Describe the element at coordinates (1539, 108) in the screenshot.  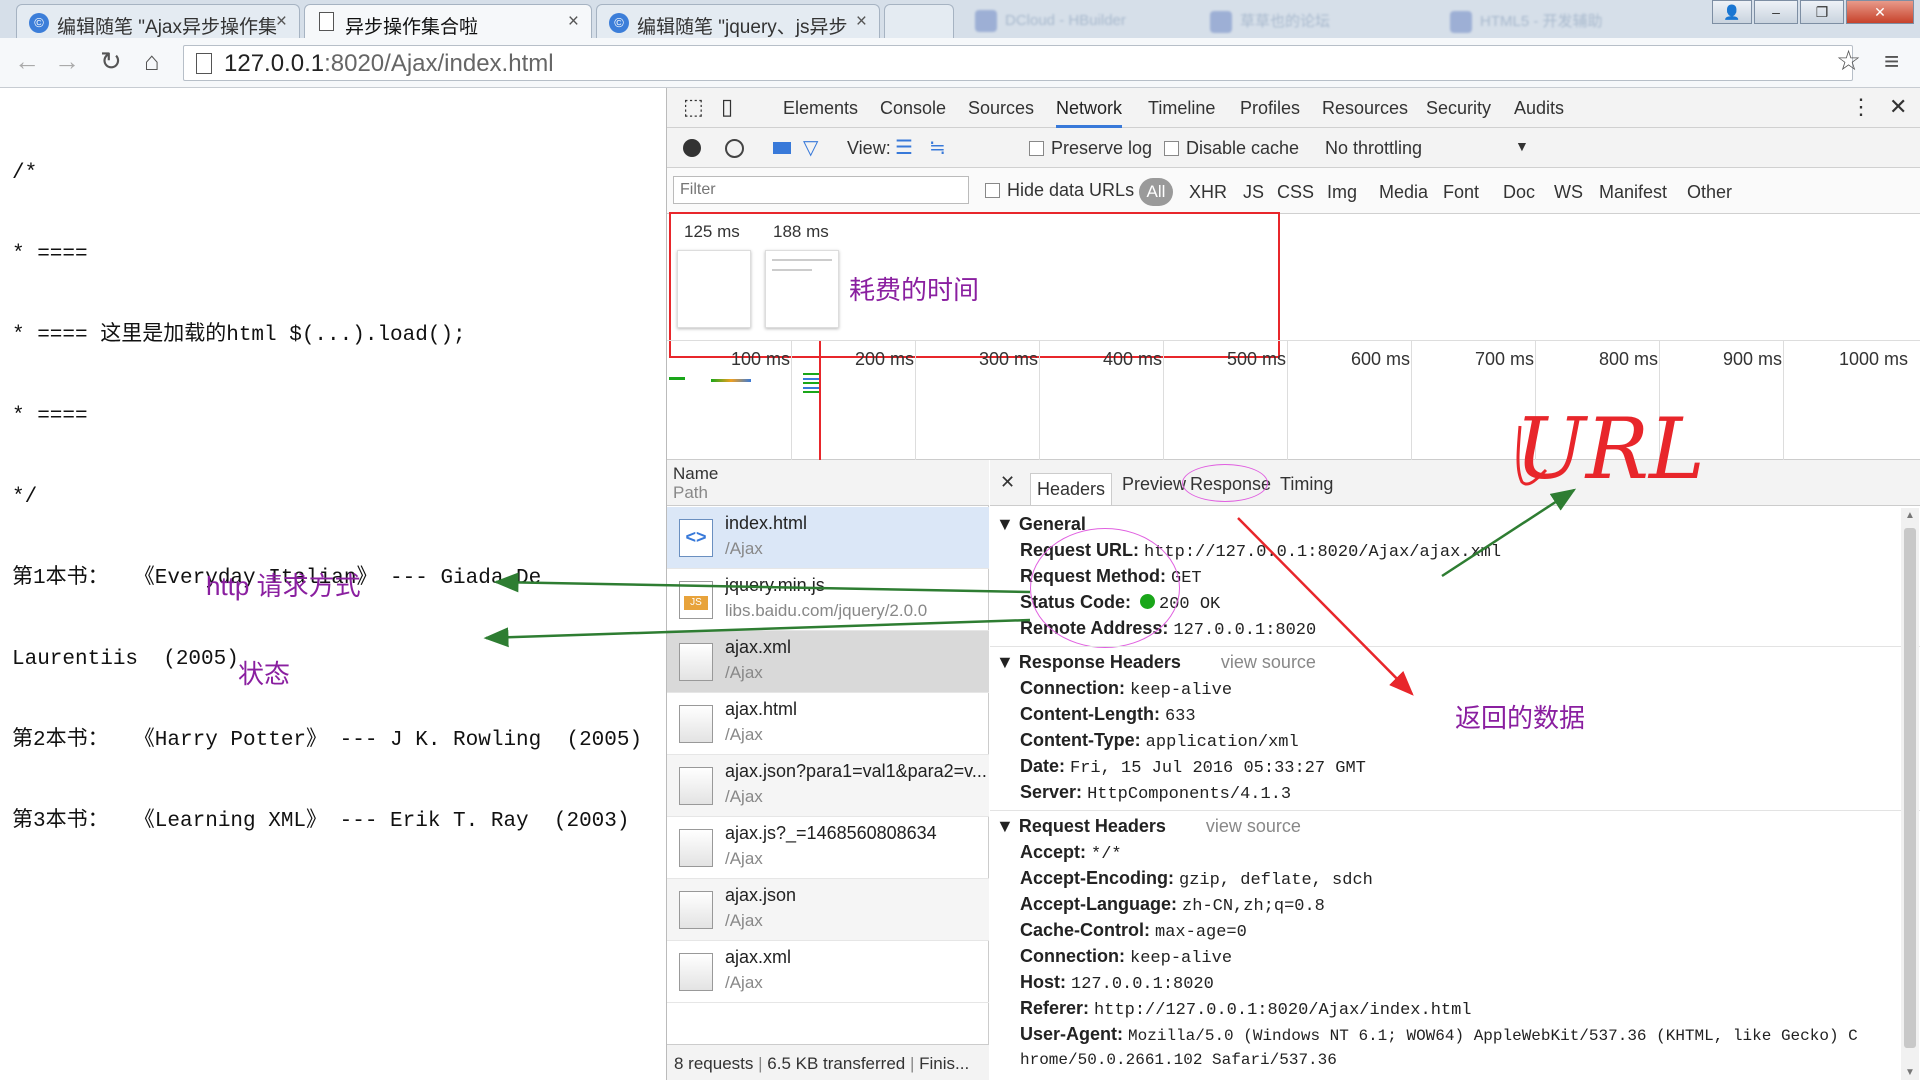
I see `tab-audits: Audits` at that location.